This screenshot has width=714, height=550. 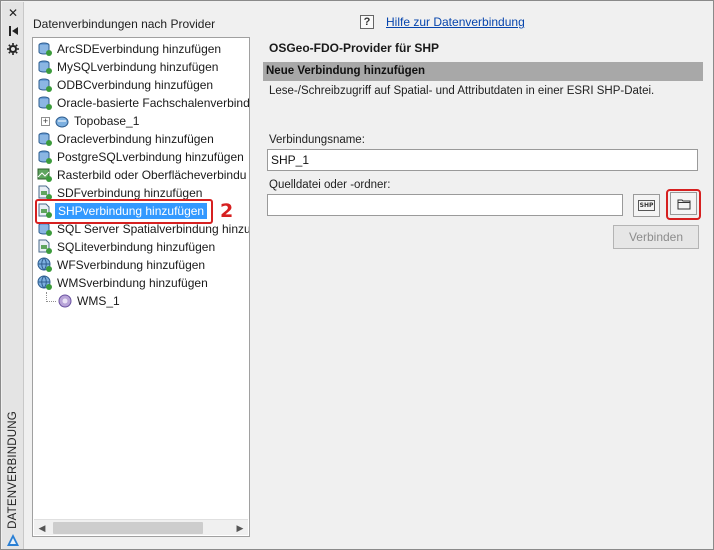 What do you see at coordinates (88, 301) in the screenshot?
I see `tree-item-wms-1: WMS_1` at bounding box center [88, 301].